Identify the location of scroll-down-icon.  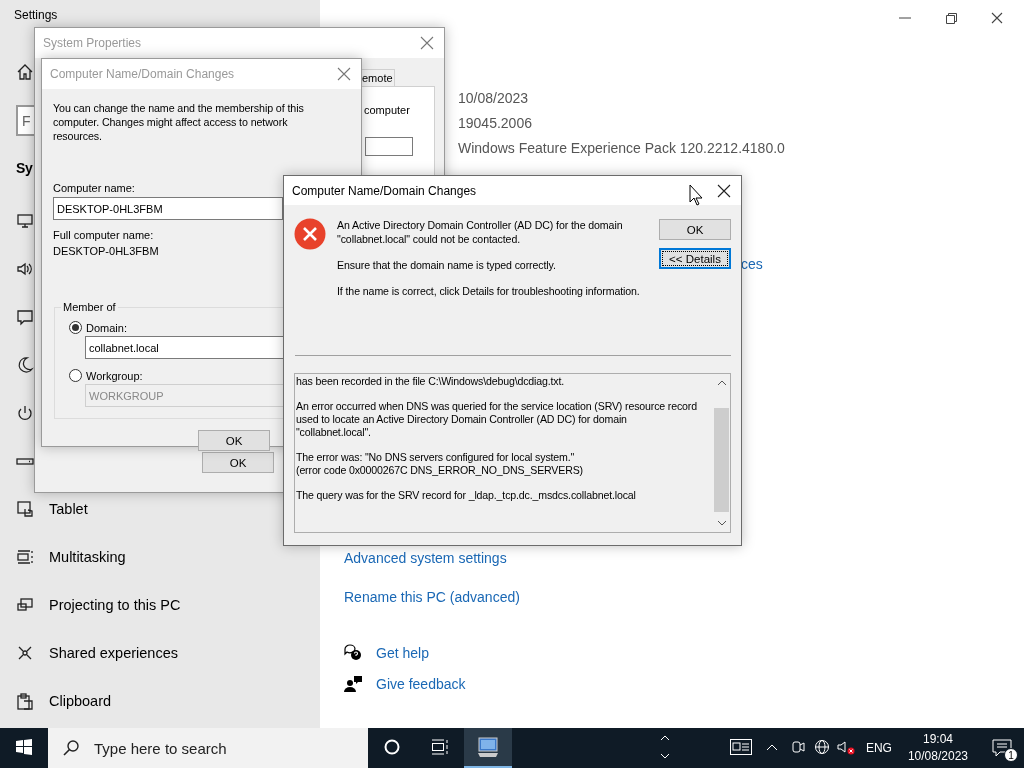
(721, 523).